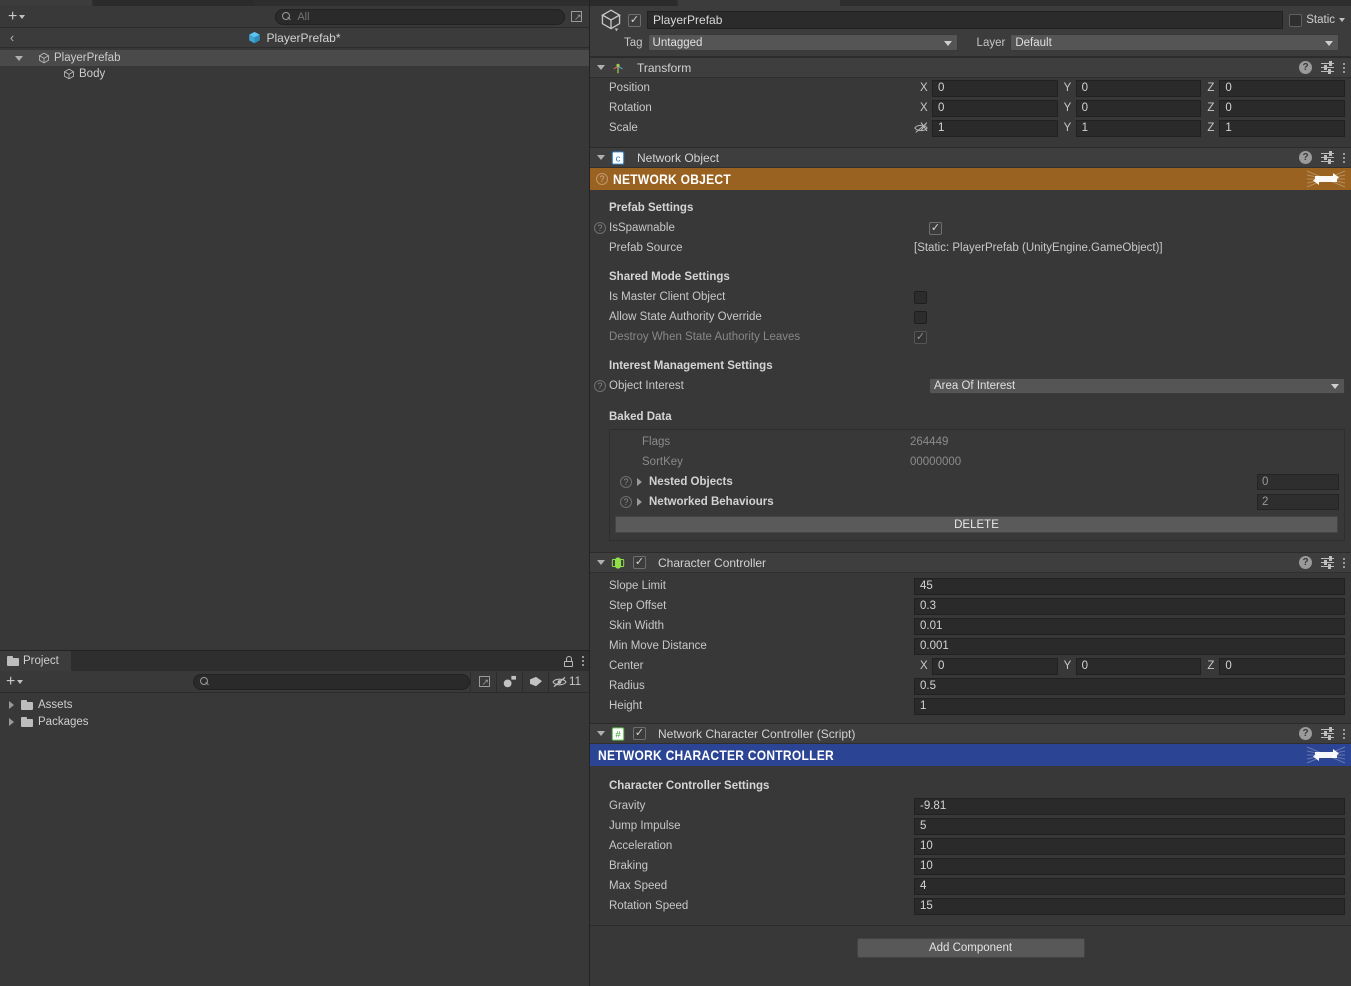 The height and width of the screenshot is (986, 1351). I want to click on radius-input: 0.5, so click(1129, 686).